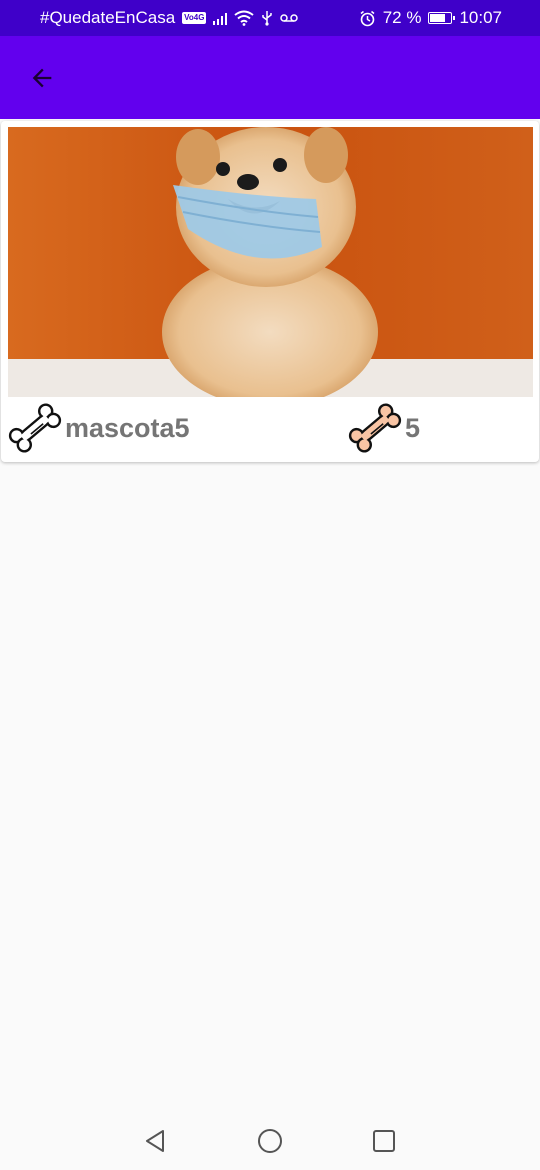 This screenshot has height=1170, width=540. What do you see at coordinates (413, 428) in the screenshot?
I see `pet-value: 5` at bounding box center [413, 428].